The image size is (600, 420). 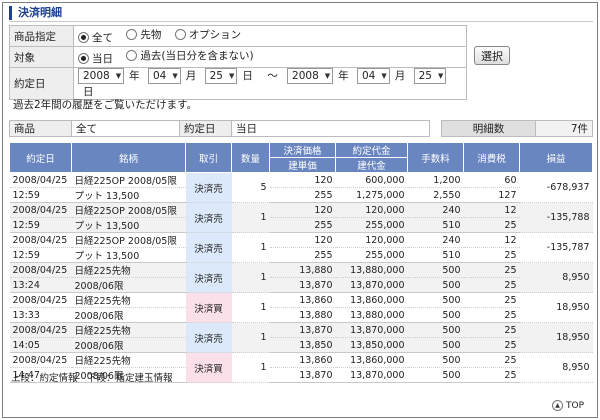 I want to click on product-filter-options: 全て 先物 オプション, so click(x=270, y=36).